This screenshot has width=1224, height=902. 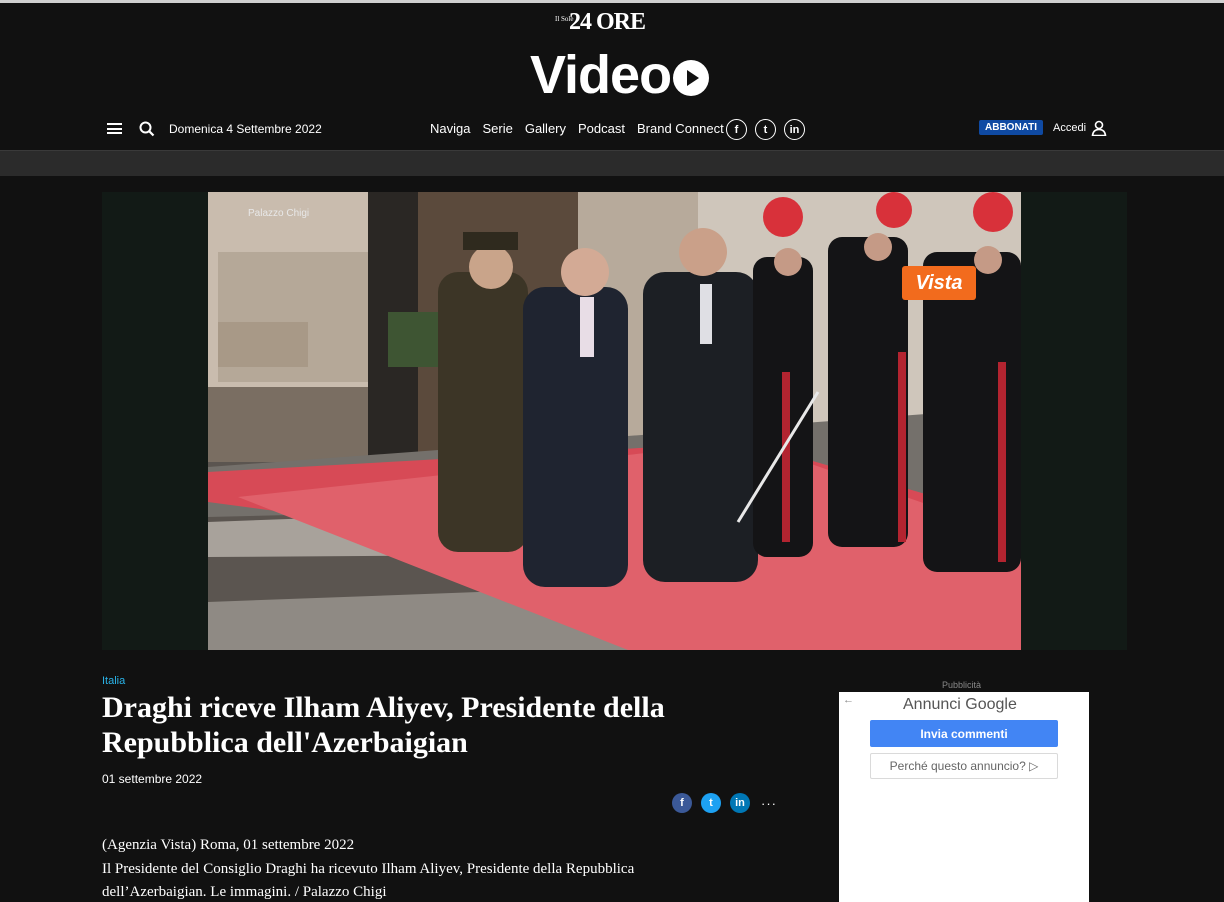 I want to click on ad-annunci-text: Annunci, so click(x=932, y=704).